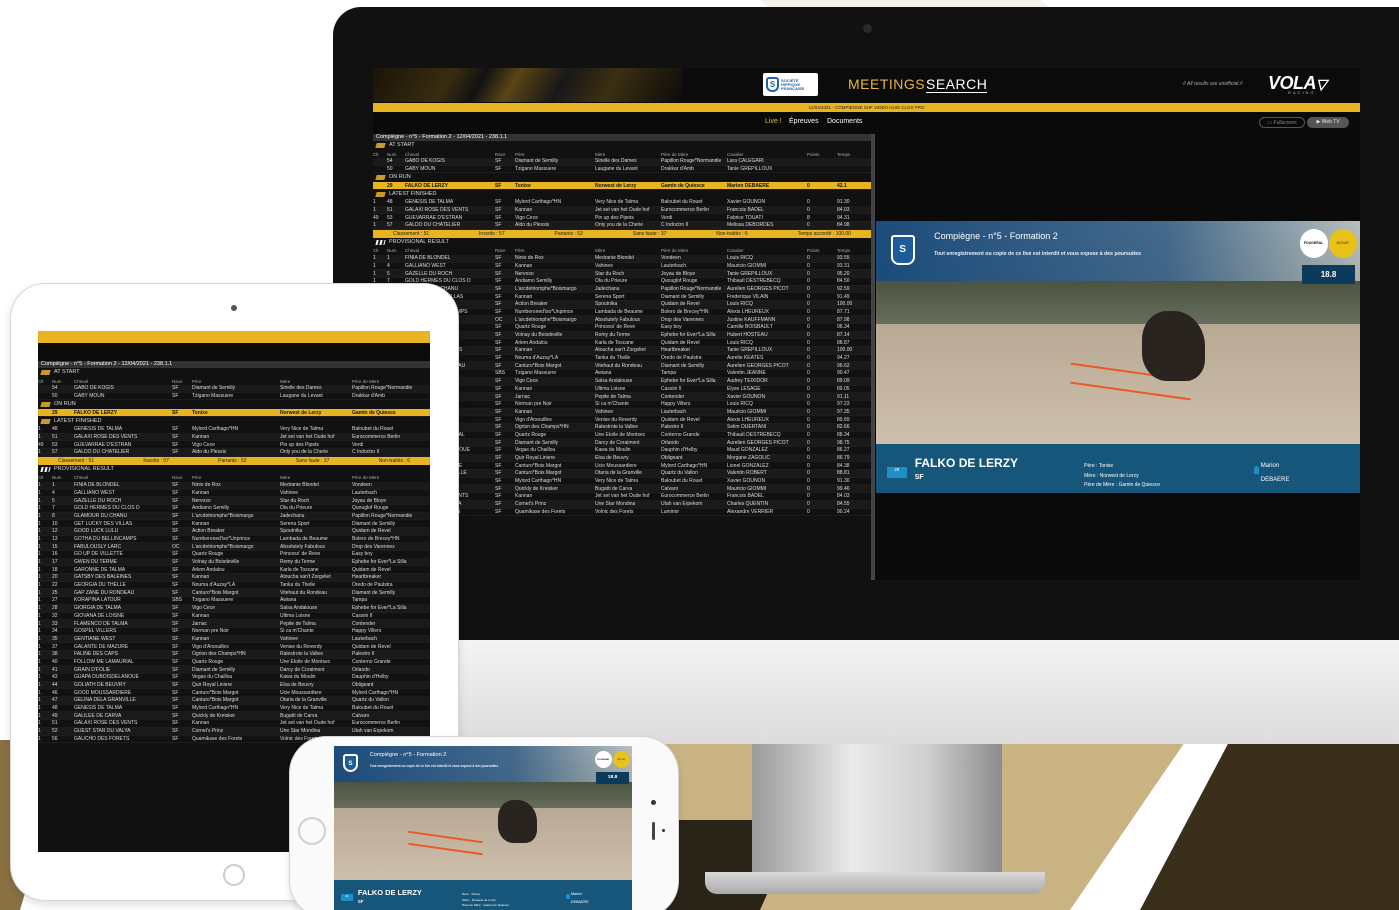 This screenshot has width=1399, height=910. I want to click on cell-num: 54, so click(390, 161).